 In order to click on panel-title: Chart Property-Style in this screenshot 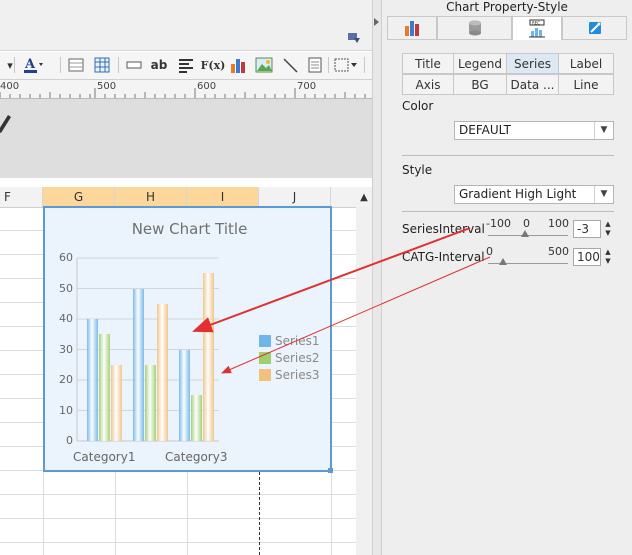, I will do `click(507, 7)`.